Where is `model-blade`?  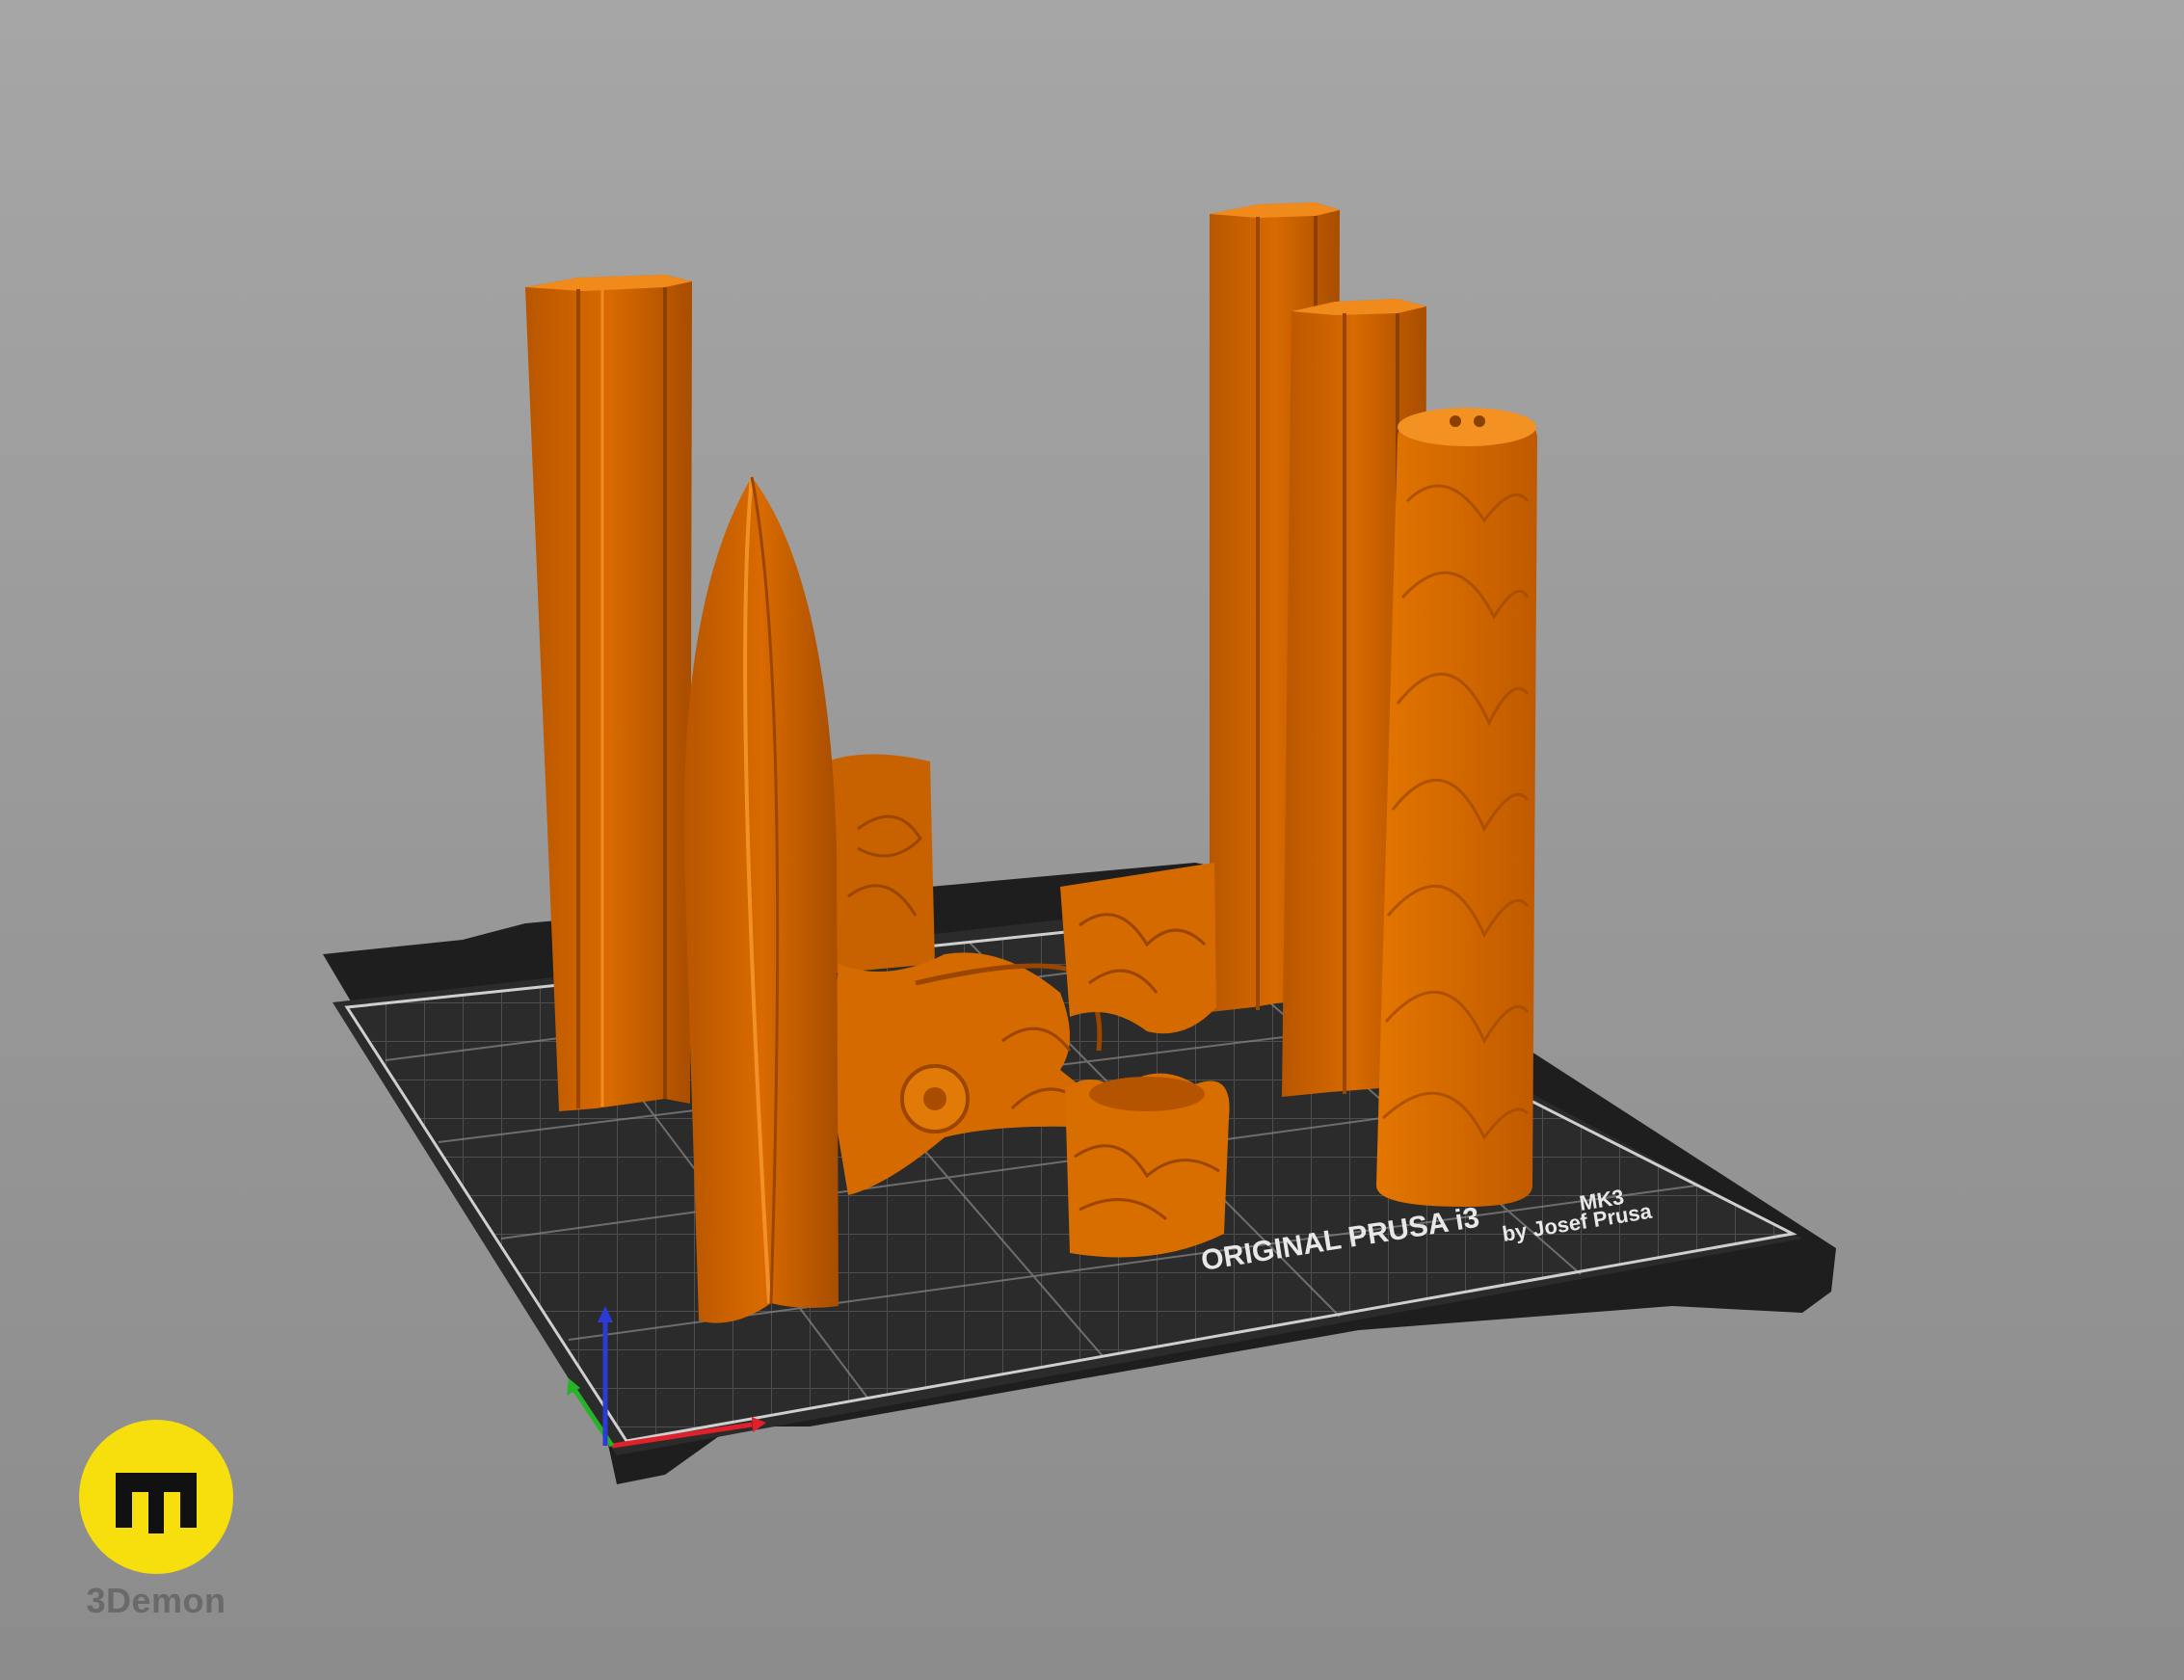 model-blade is located at coordinates (761, 899).